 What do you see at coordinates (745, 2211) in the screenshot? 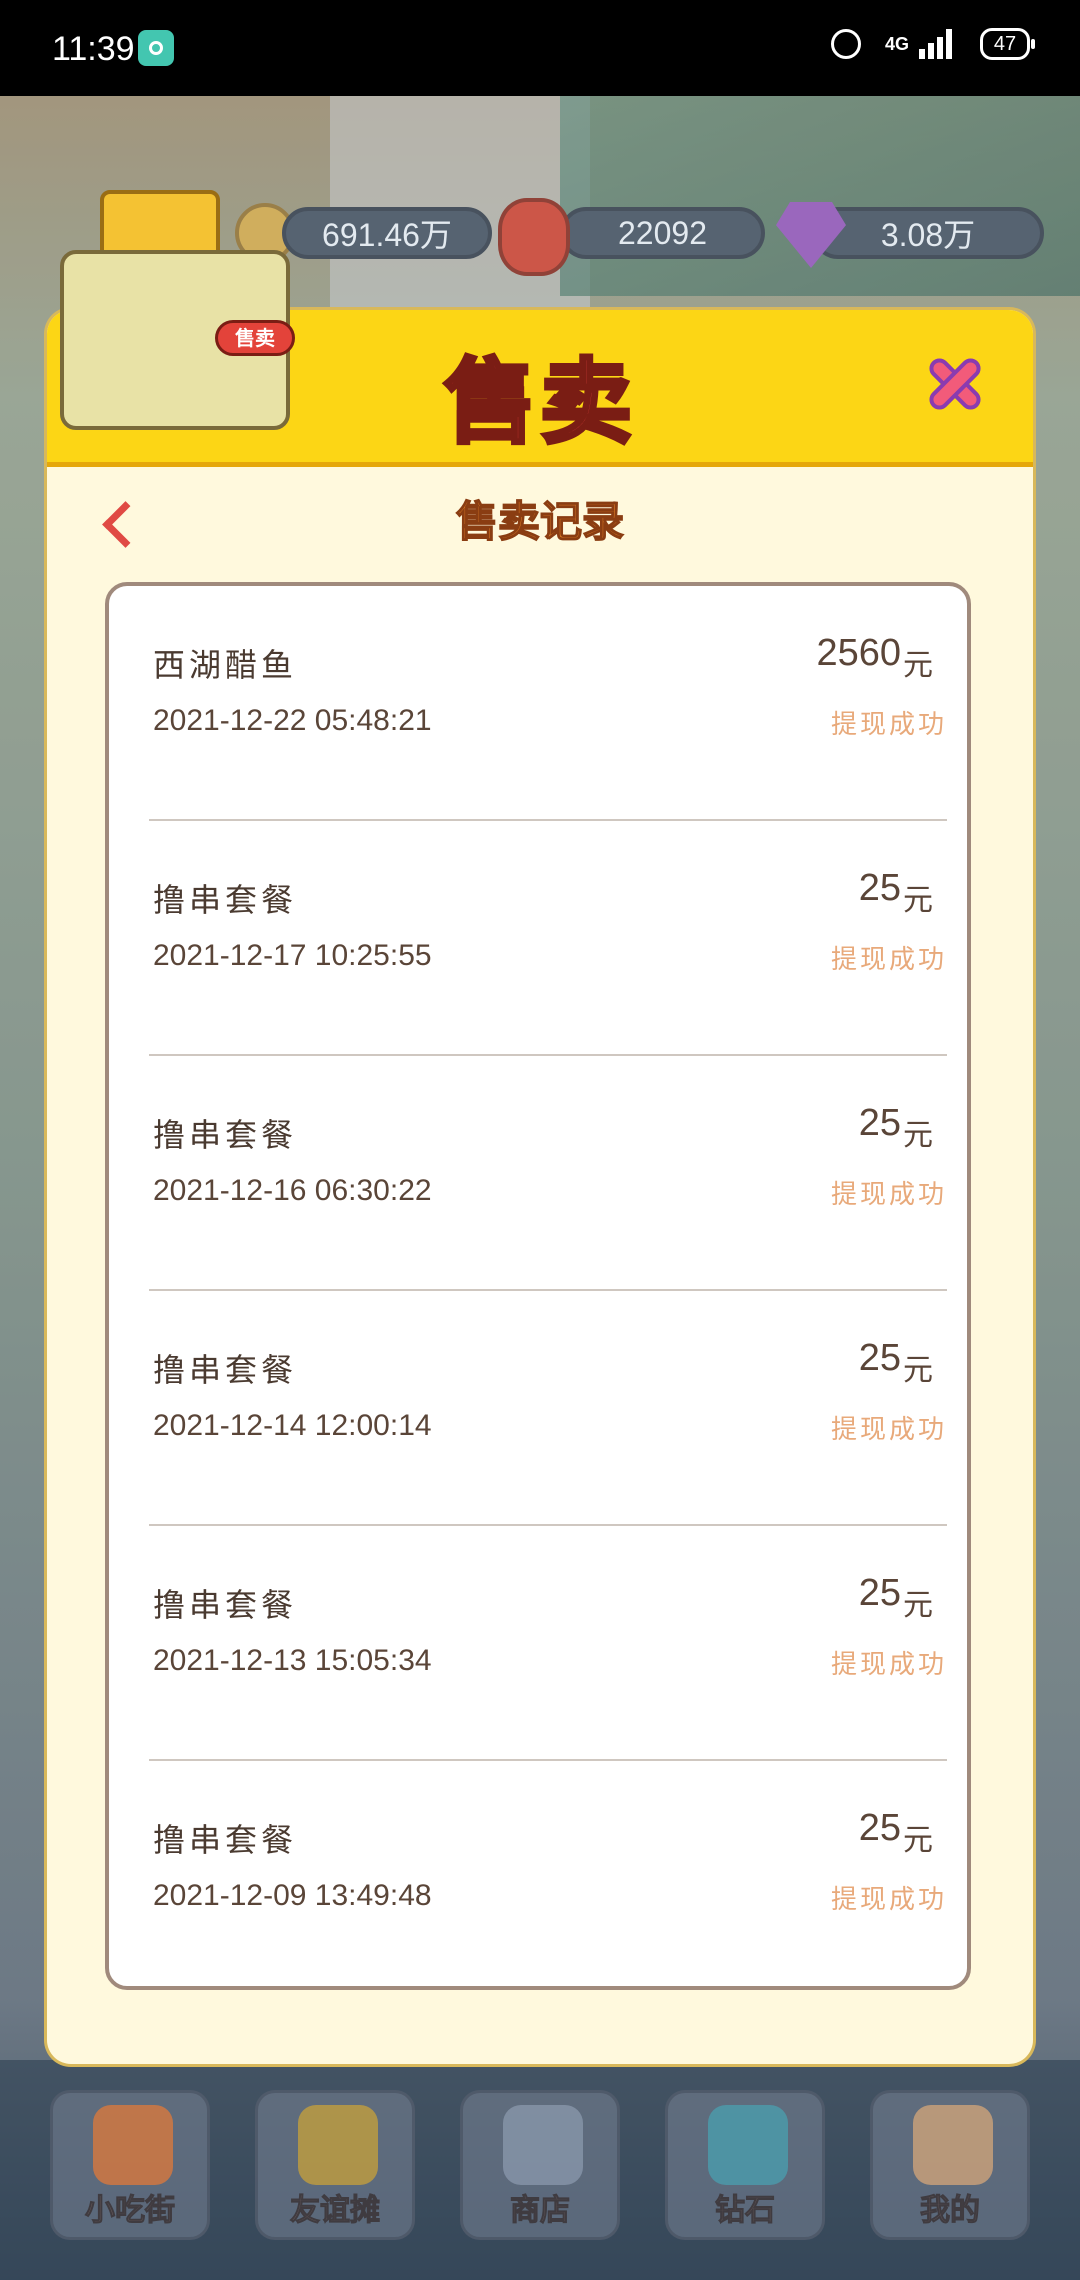
I see `nav-label: 钻石` at bounding box center [745, 2211].